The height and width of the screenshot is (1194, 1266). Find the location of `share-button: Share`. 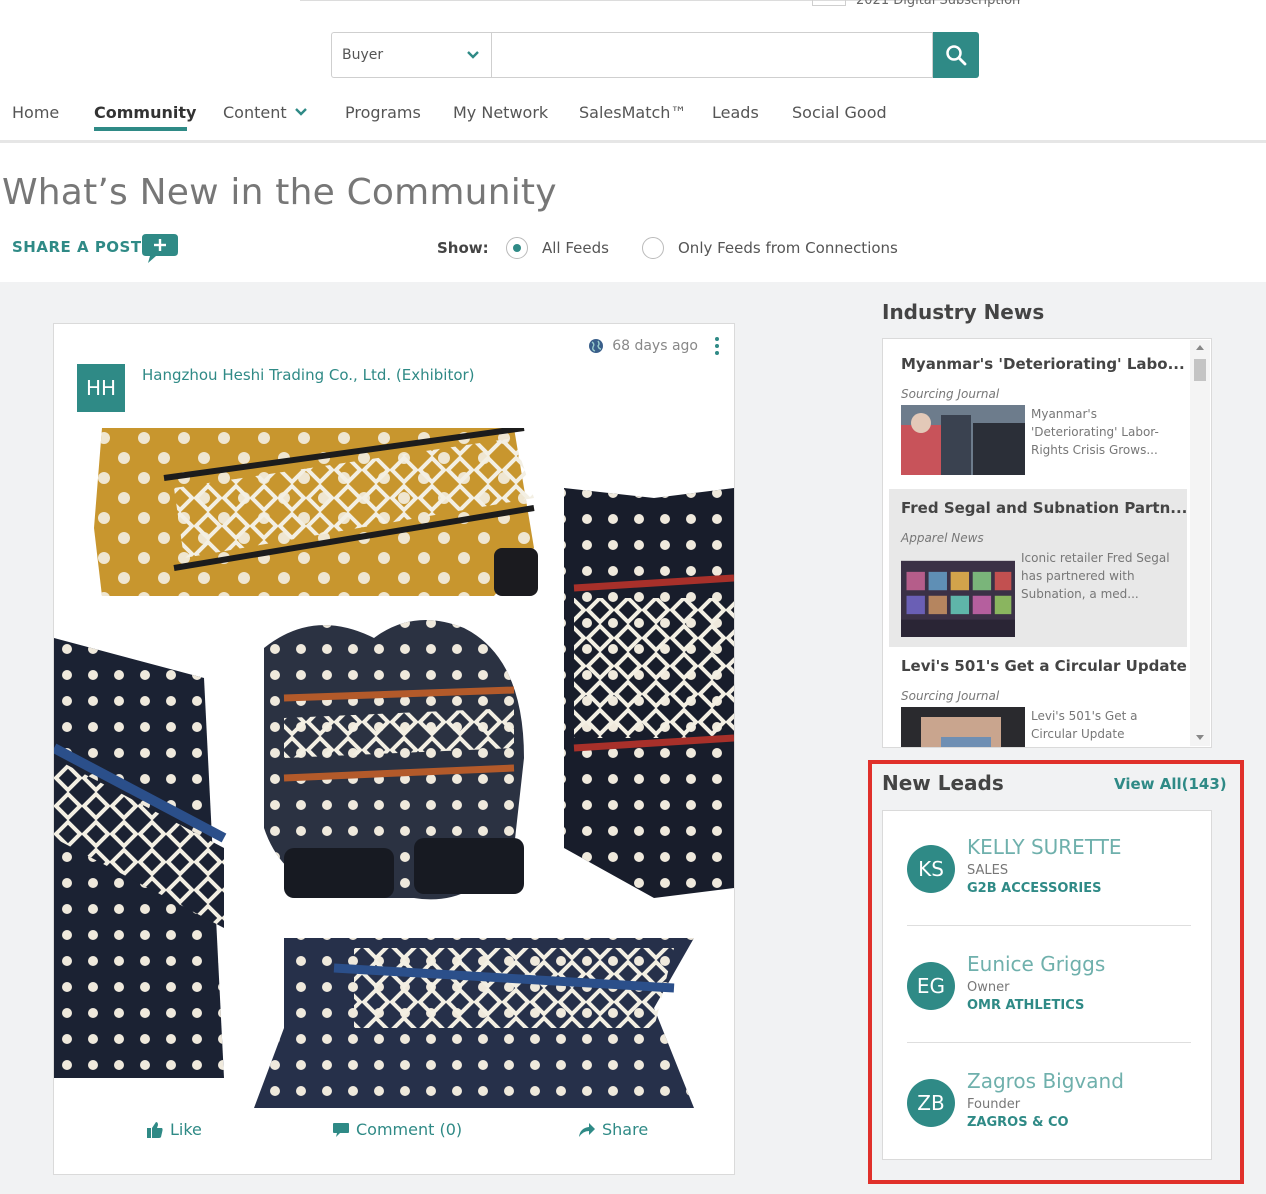

share-button: Share is located at coordinates (613, 1129).